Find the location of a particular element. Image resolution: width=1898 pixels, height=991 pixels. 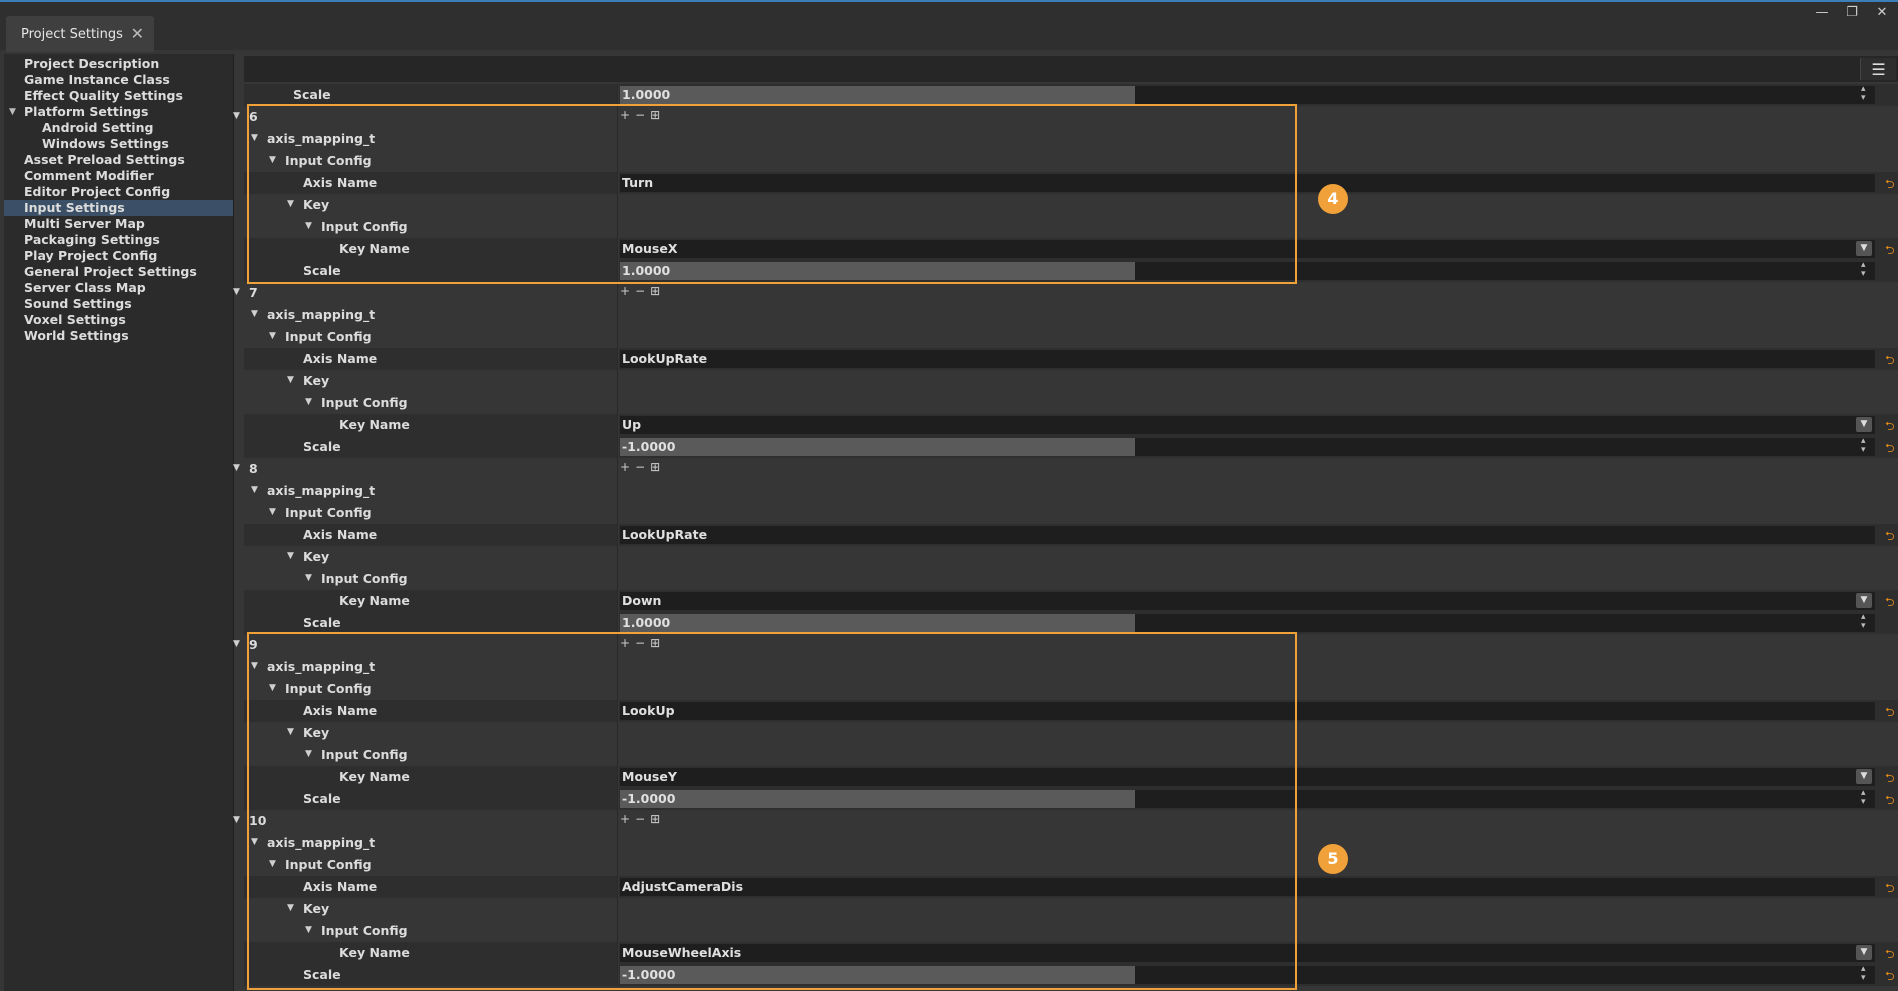

close-icon: ✕ is located at coordinates (137, 33).